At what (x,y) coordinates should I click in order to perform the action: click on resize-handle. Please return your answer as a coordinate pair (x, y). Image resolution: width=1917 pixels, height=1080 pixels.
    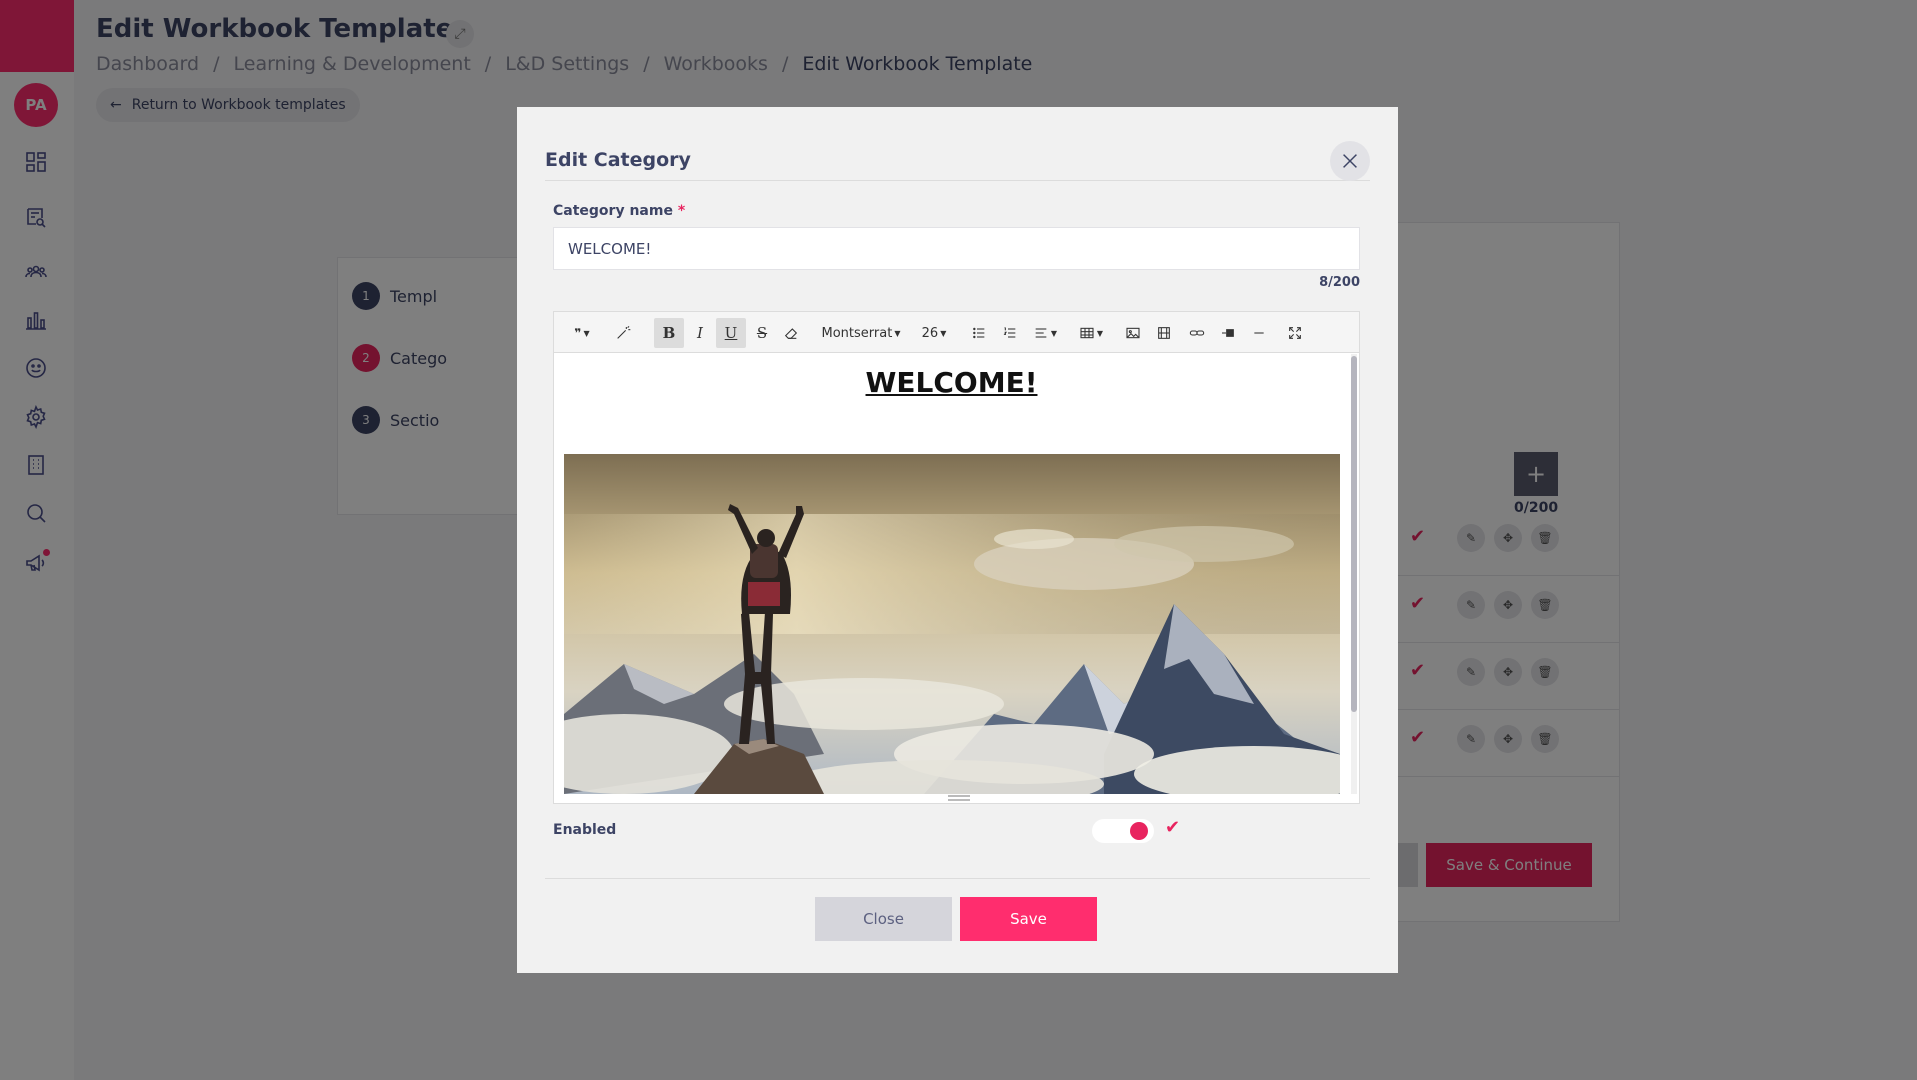
    Looking at the image, I should click on (959, 798).